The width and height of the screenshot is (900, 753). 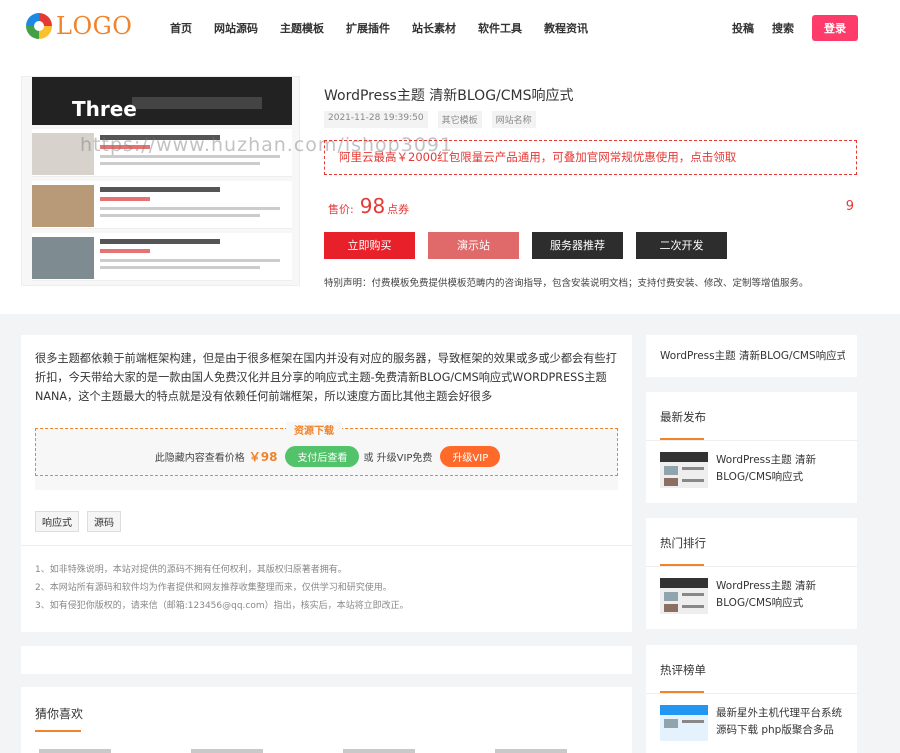 What do you see at coordinates (191, 570) in the screenshot?
I see `rule-line: 1、如非特殊说明，本站对提供的源码不拥有任何权利，其版权归原著者拥有。` at bounding box center [191, 570].